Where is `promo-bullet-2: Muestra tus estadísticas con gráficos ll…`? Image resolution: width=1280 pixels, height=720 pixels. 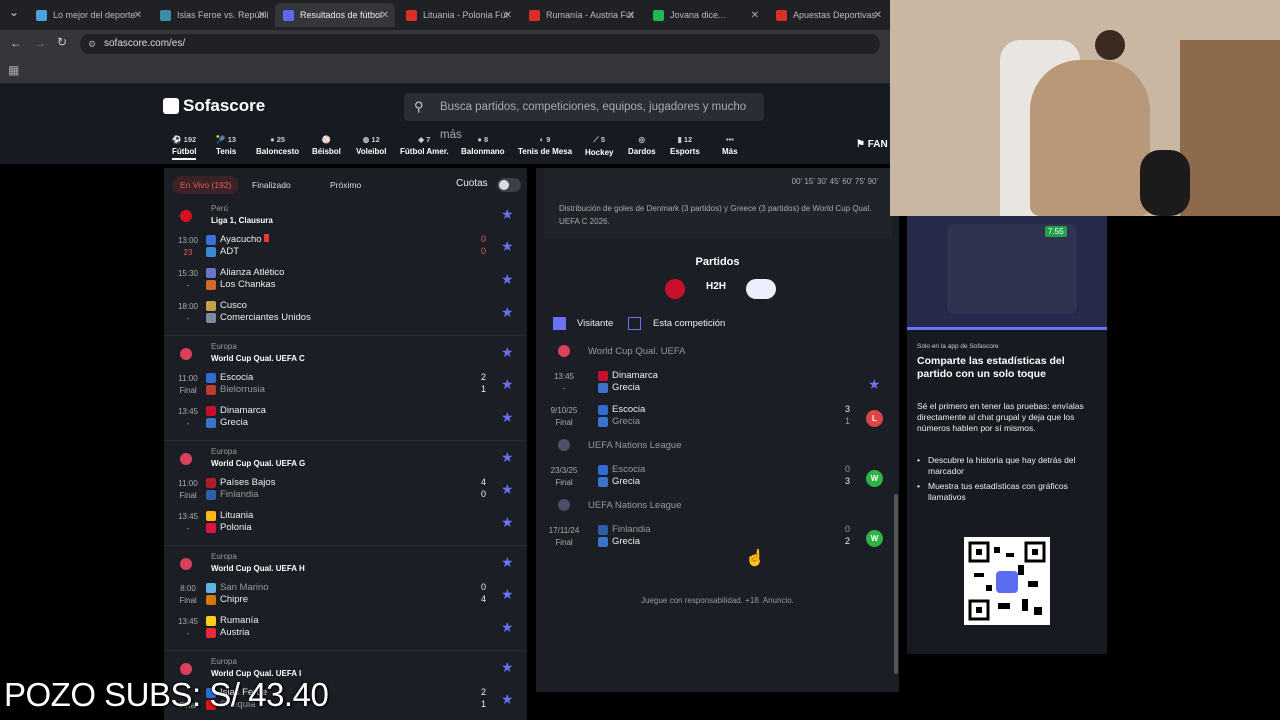 promo-bullet-2: Muestra tus estadísticas con gráficos ll… is located at coordinates (1010, 492).